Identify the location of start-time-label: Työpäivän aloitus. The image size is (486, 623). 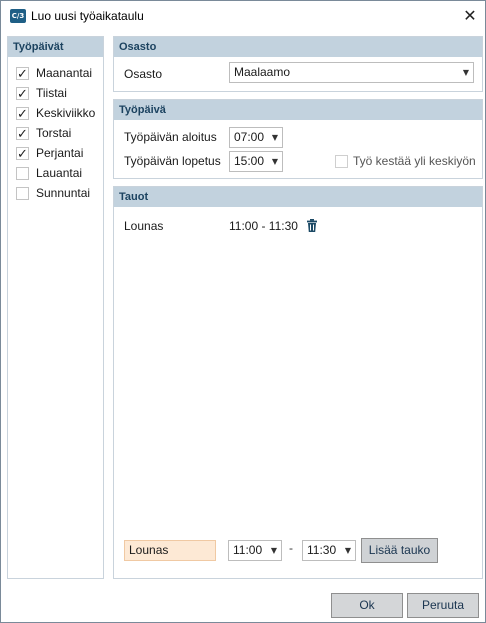
(170, 137).